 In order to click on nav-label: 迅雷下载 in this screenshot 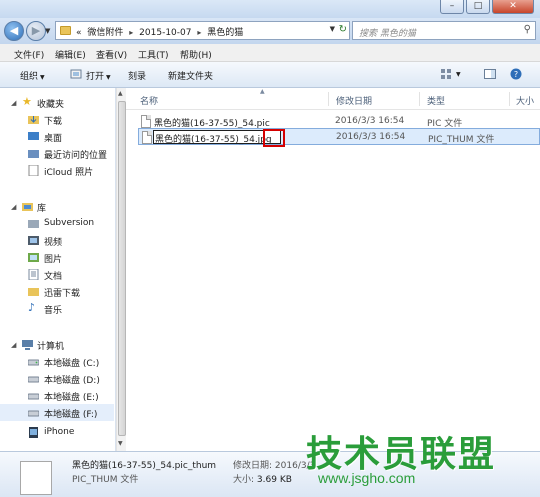, I will do `click(62, 294)`.